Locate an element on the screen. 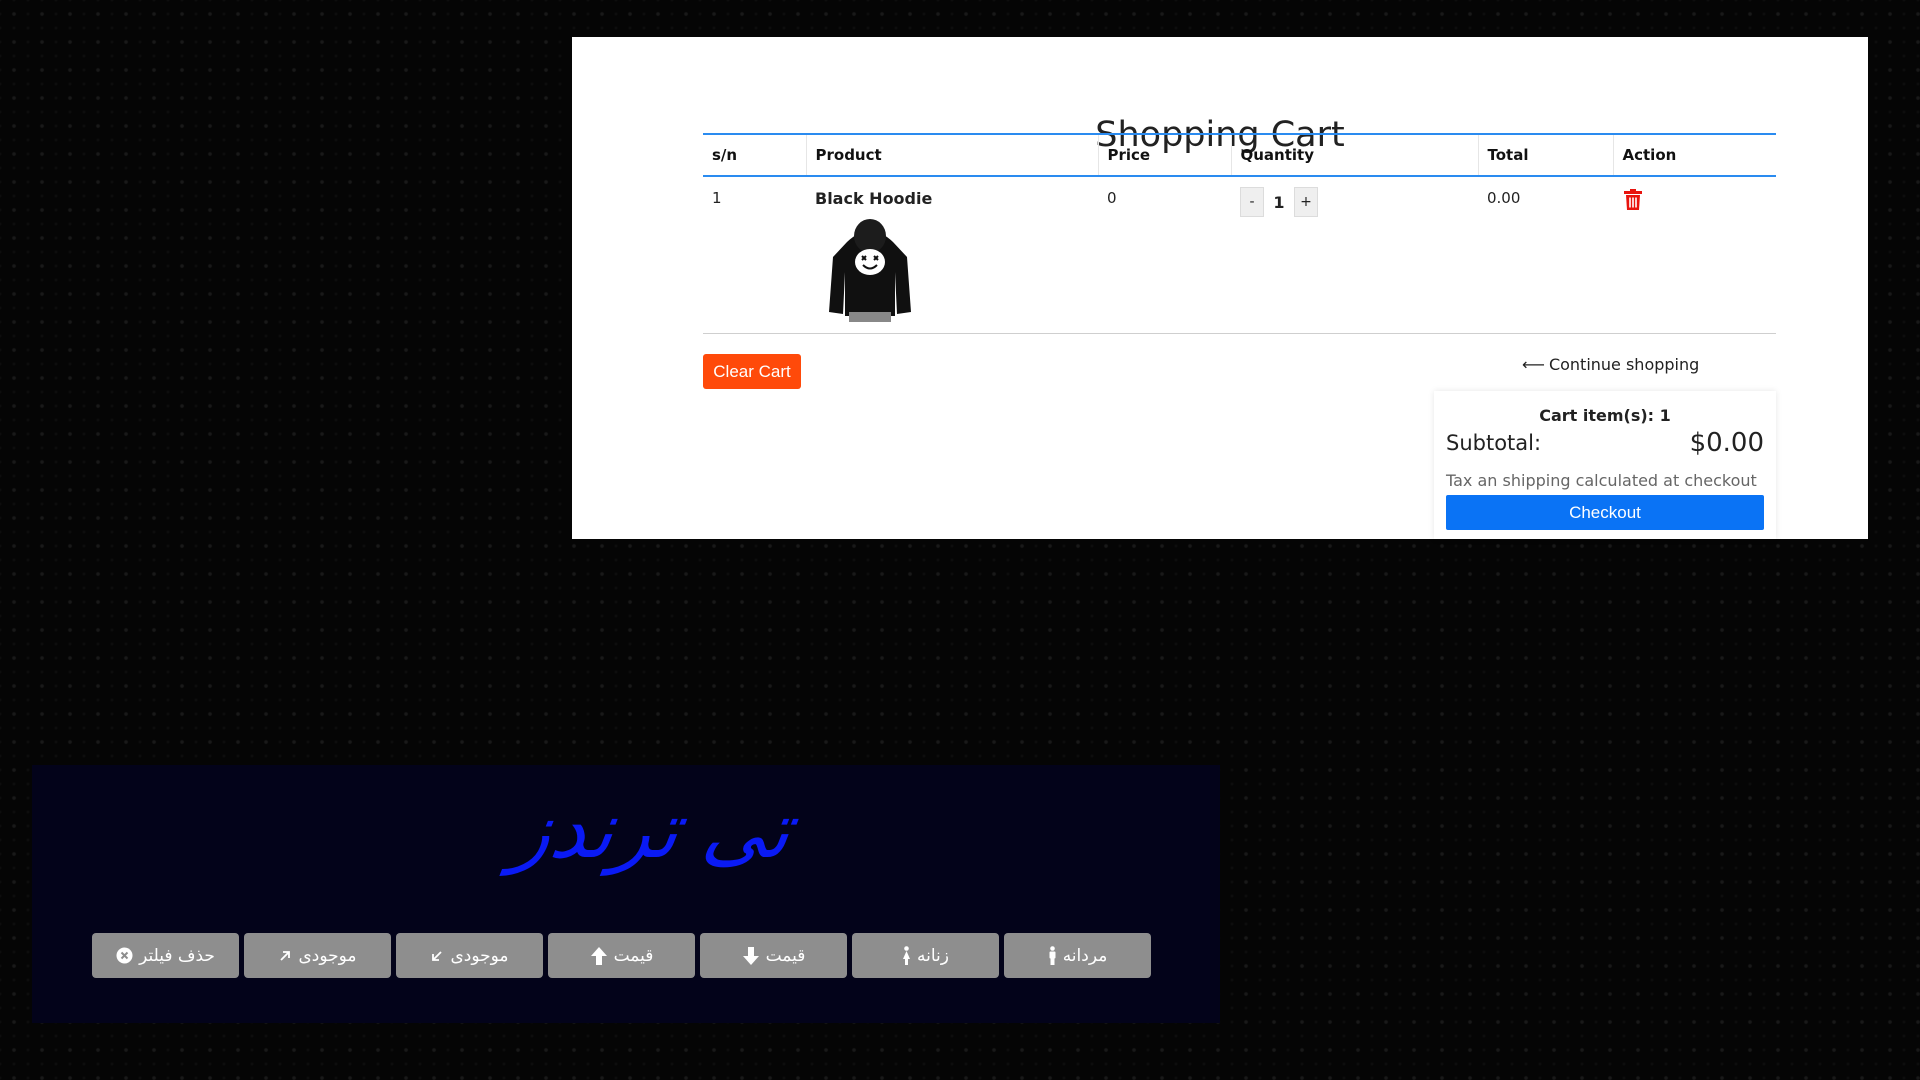 The width and height of the screenshot is (1920, 1080). column-header-quantity: Quantity is located at coordinates (1355, 155).